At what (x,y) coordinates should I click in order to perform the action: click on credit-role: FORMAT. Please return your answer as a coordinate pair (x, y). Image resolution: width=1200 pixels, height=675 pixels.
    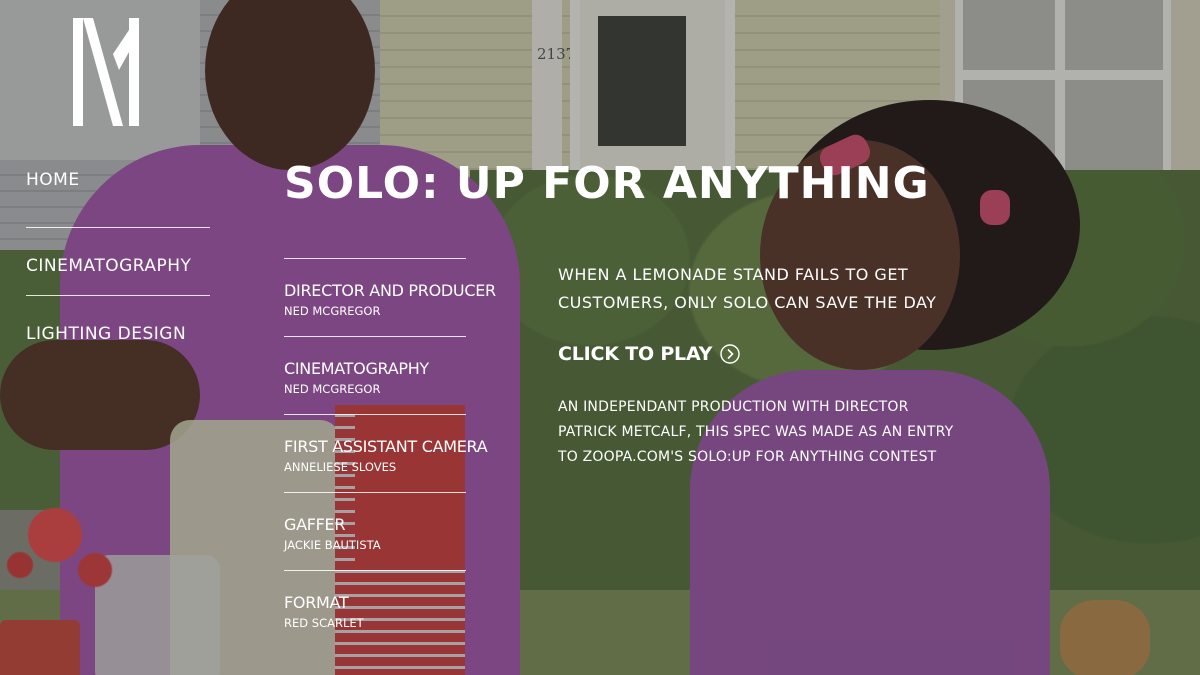
    Looking at the image, I should click on (316, 602).